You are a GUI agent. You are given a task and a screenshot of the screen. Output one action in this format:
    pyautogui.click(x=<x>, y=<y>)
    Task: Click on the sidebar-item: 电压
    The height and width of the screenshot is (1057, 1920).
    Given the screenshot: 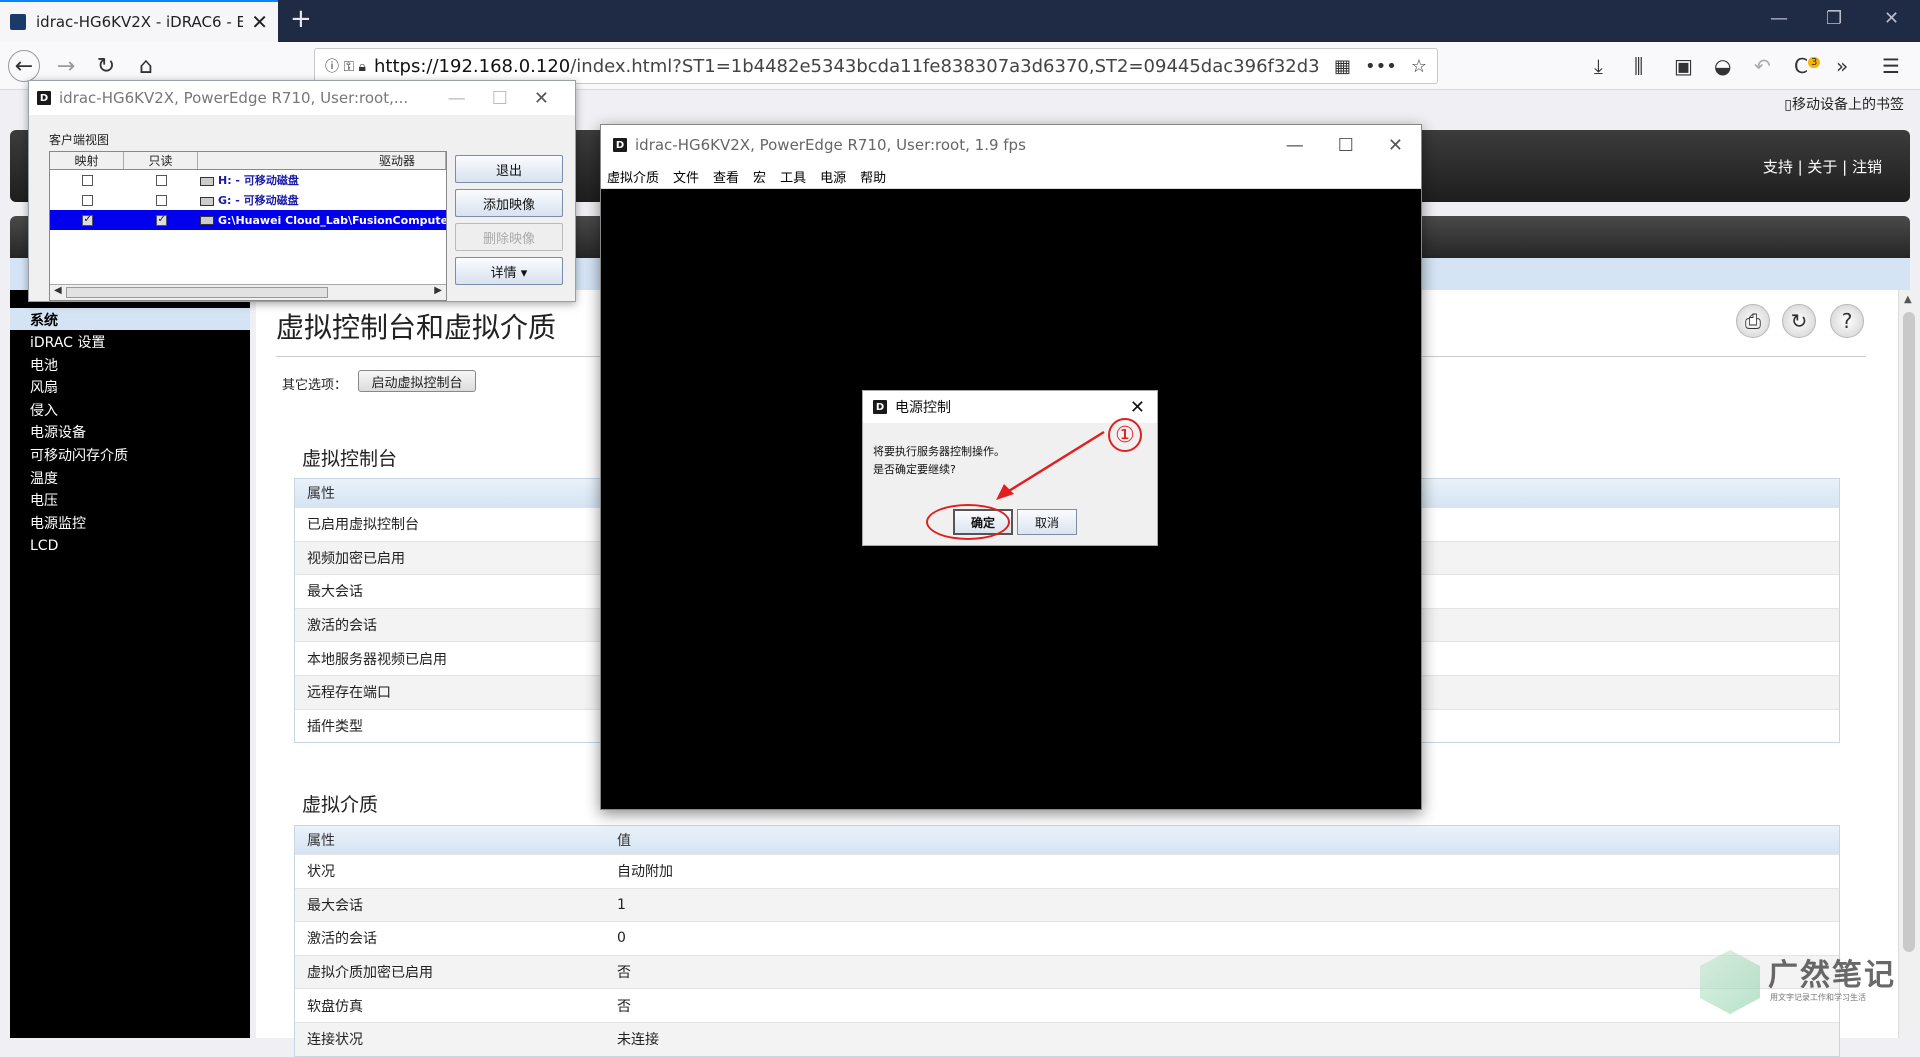 What is the action you would take?
    pyautogui.click(x=69, y=501)
    